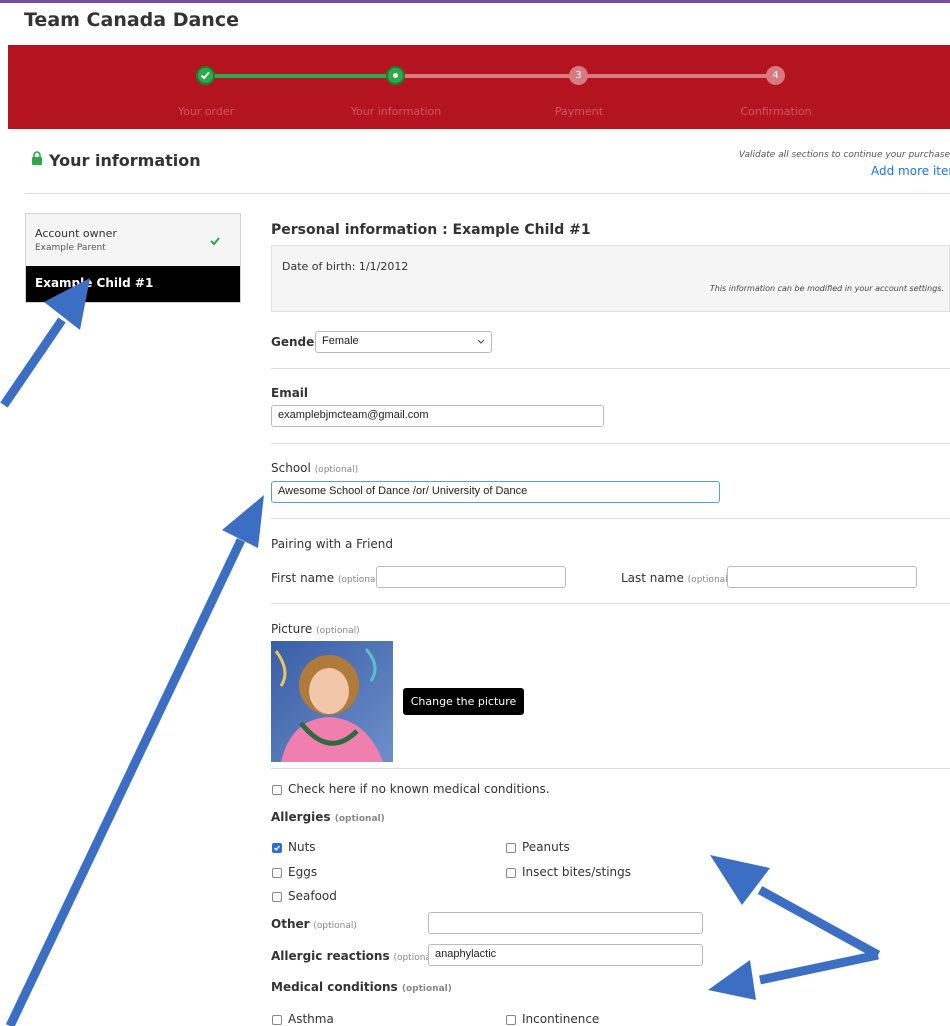 The height and width of the screenshot is (1026, 950). What do you see at coordinates (732, 980) in the screenshot?
I see `arrow-head-conditions` at bounding box center [732, 980].